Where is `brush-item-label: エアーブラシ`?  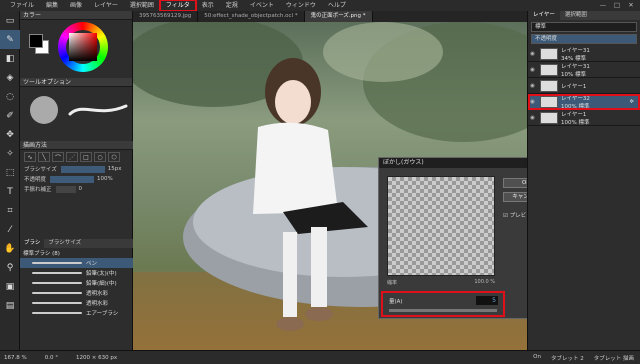 brush-item-label: エアーブラシ is located at coordinates (102, 314).